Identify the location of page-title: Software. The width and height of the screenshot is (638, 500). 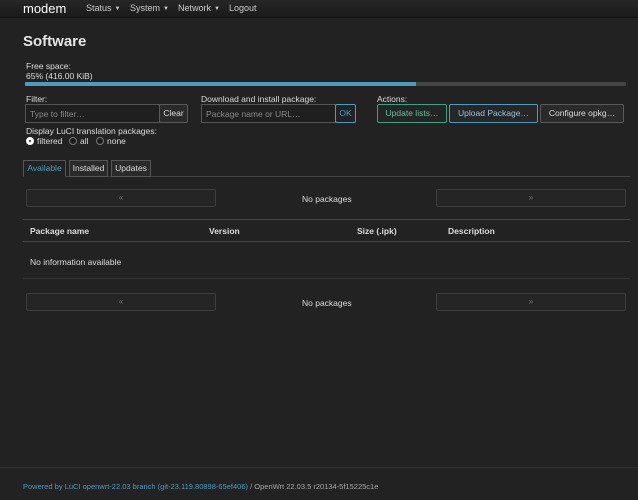
(55, 41).